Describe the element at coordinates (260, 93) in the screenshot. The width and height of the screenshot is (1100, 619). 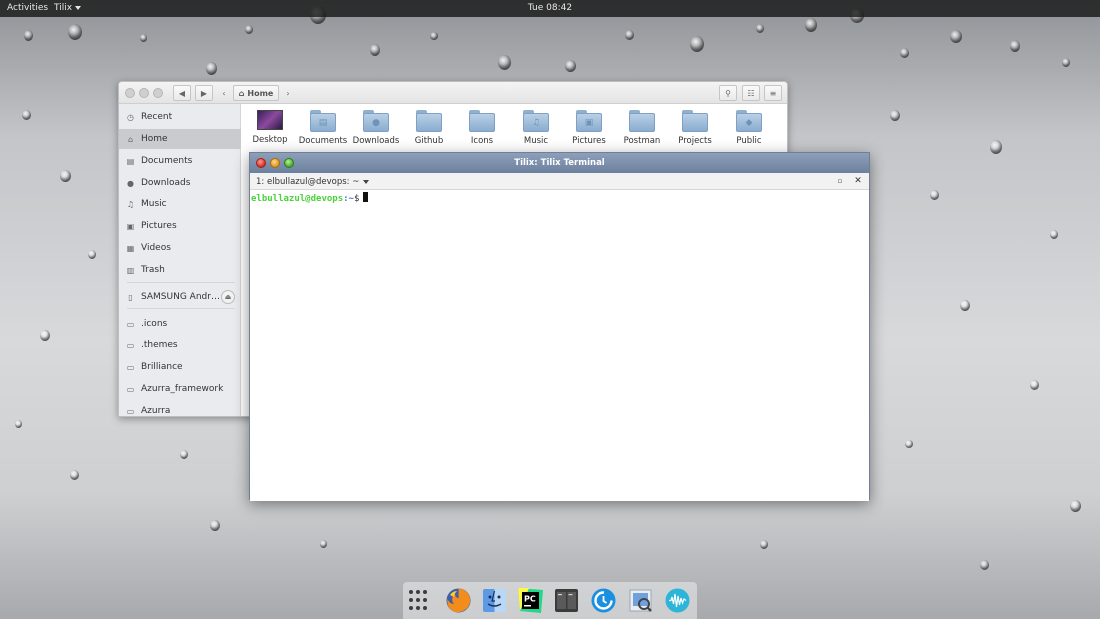
I see `path-bar-home-label: Home` at that location.